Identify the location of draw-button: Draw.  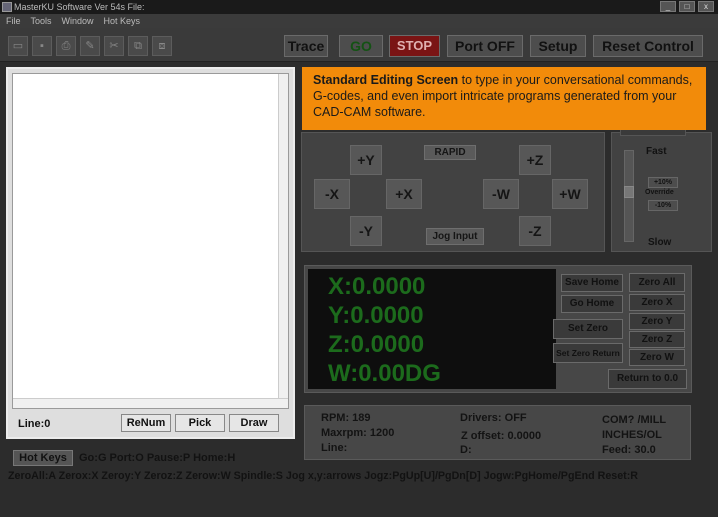
(254, 423).